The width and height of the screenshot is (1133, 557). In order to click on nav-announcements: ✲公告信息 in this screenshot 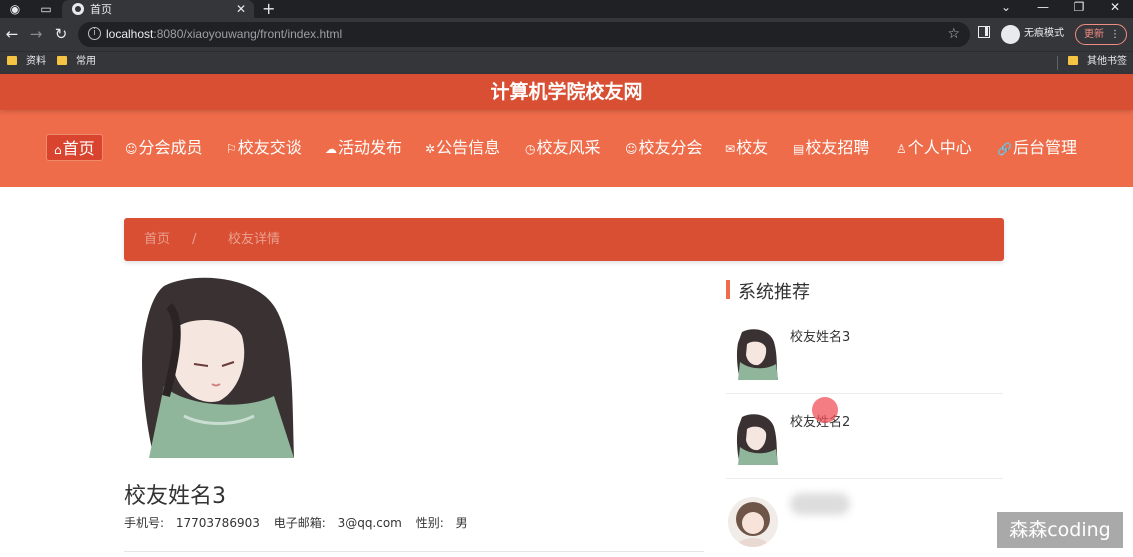, I will do `click(462, 147)`.